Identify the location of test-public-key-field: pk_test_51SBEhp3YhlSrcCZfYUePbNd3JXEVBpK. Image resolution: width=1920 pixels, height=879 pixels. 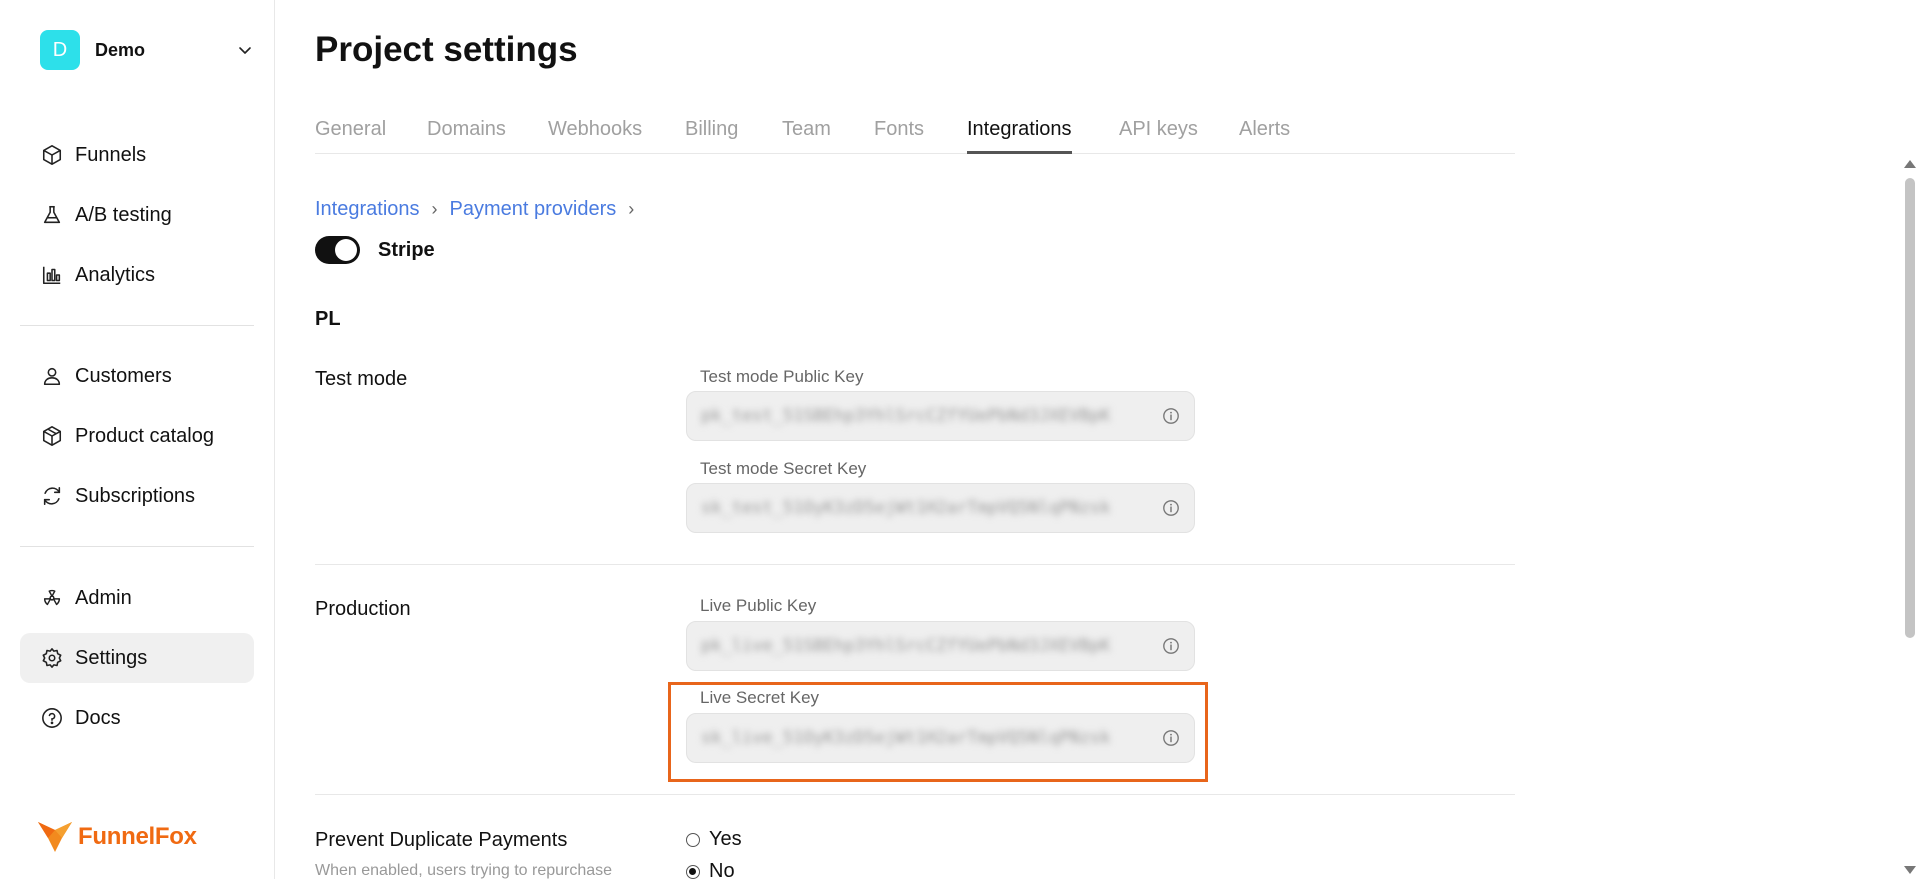
(940, 416).